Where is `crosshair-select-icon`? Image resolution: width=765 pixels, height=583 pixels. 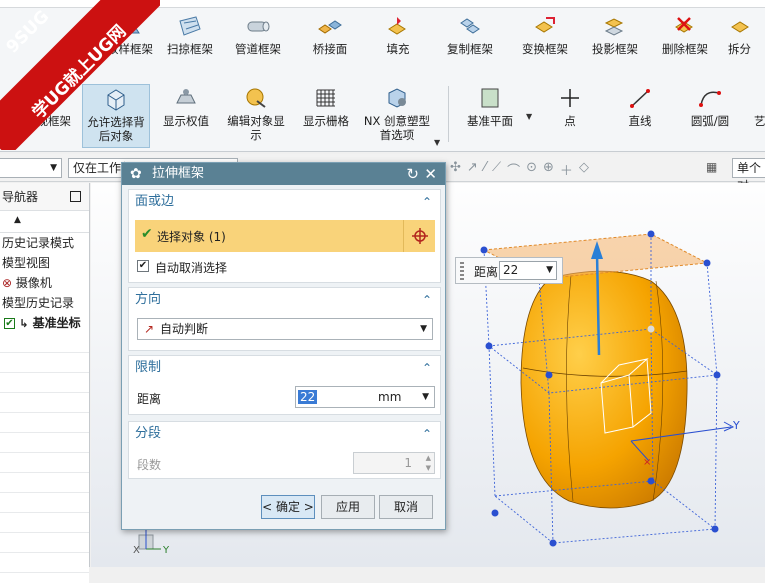
crosshair-select-icon is located at coordinates (419, 236).